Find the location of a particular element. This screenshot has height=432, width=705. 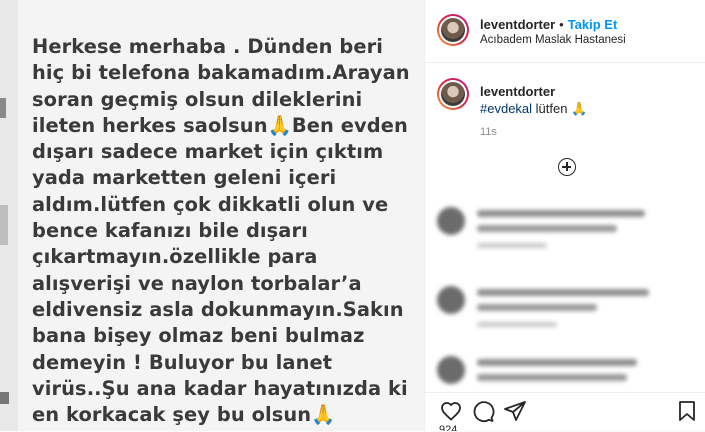

profile-avatar is located at coordinates (453, 30).